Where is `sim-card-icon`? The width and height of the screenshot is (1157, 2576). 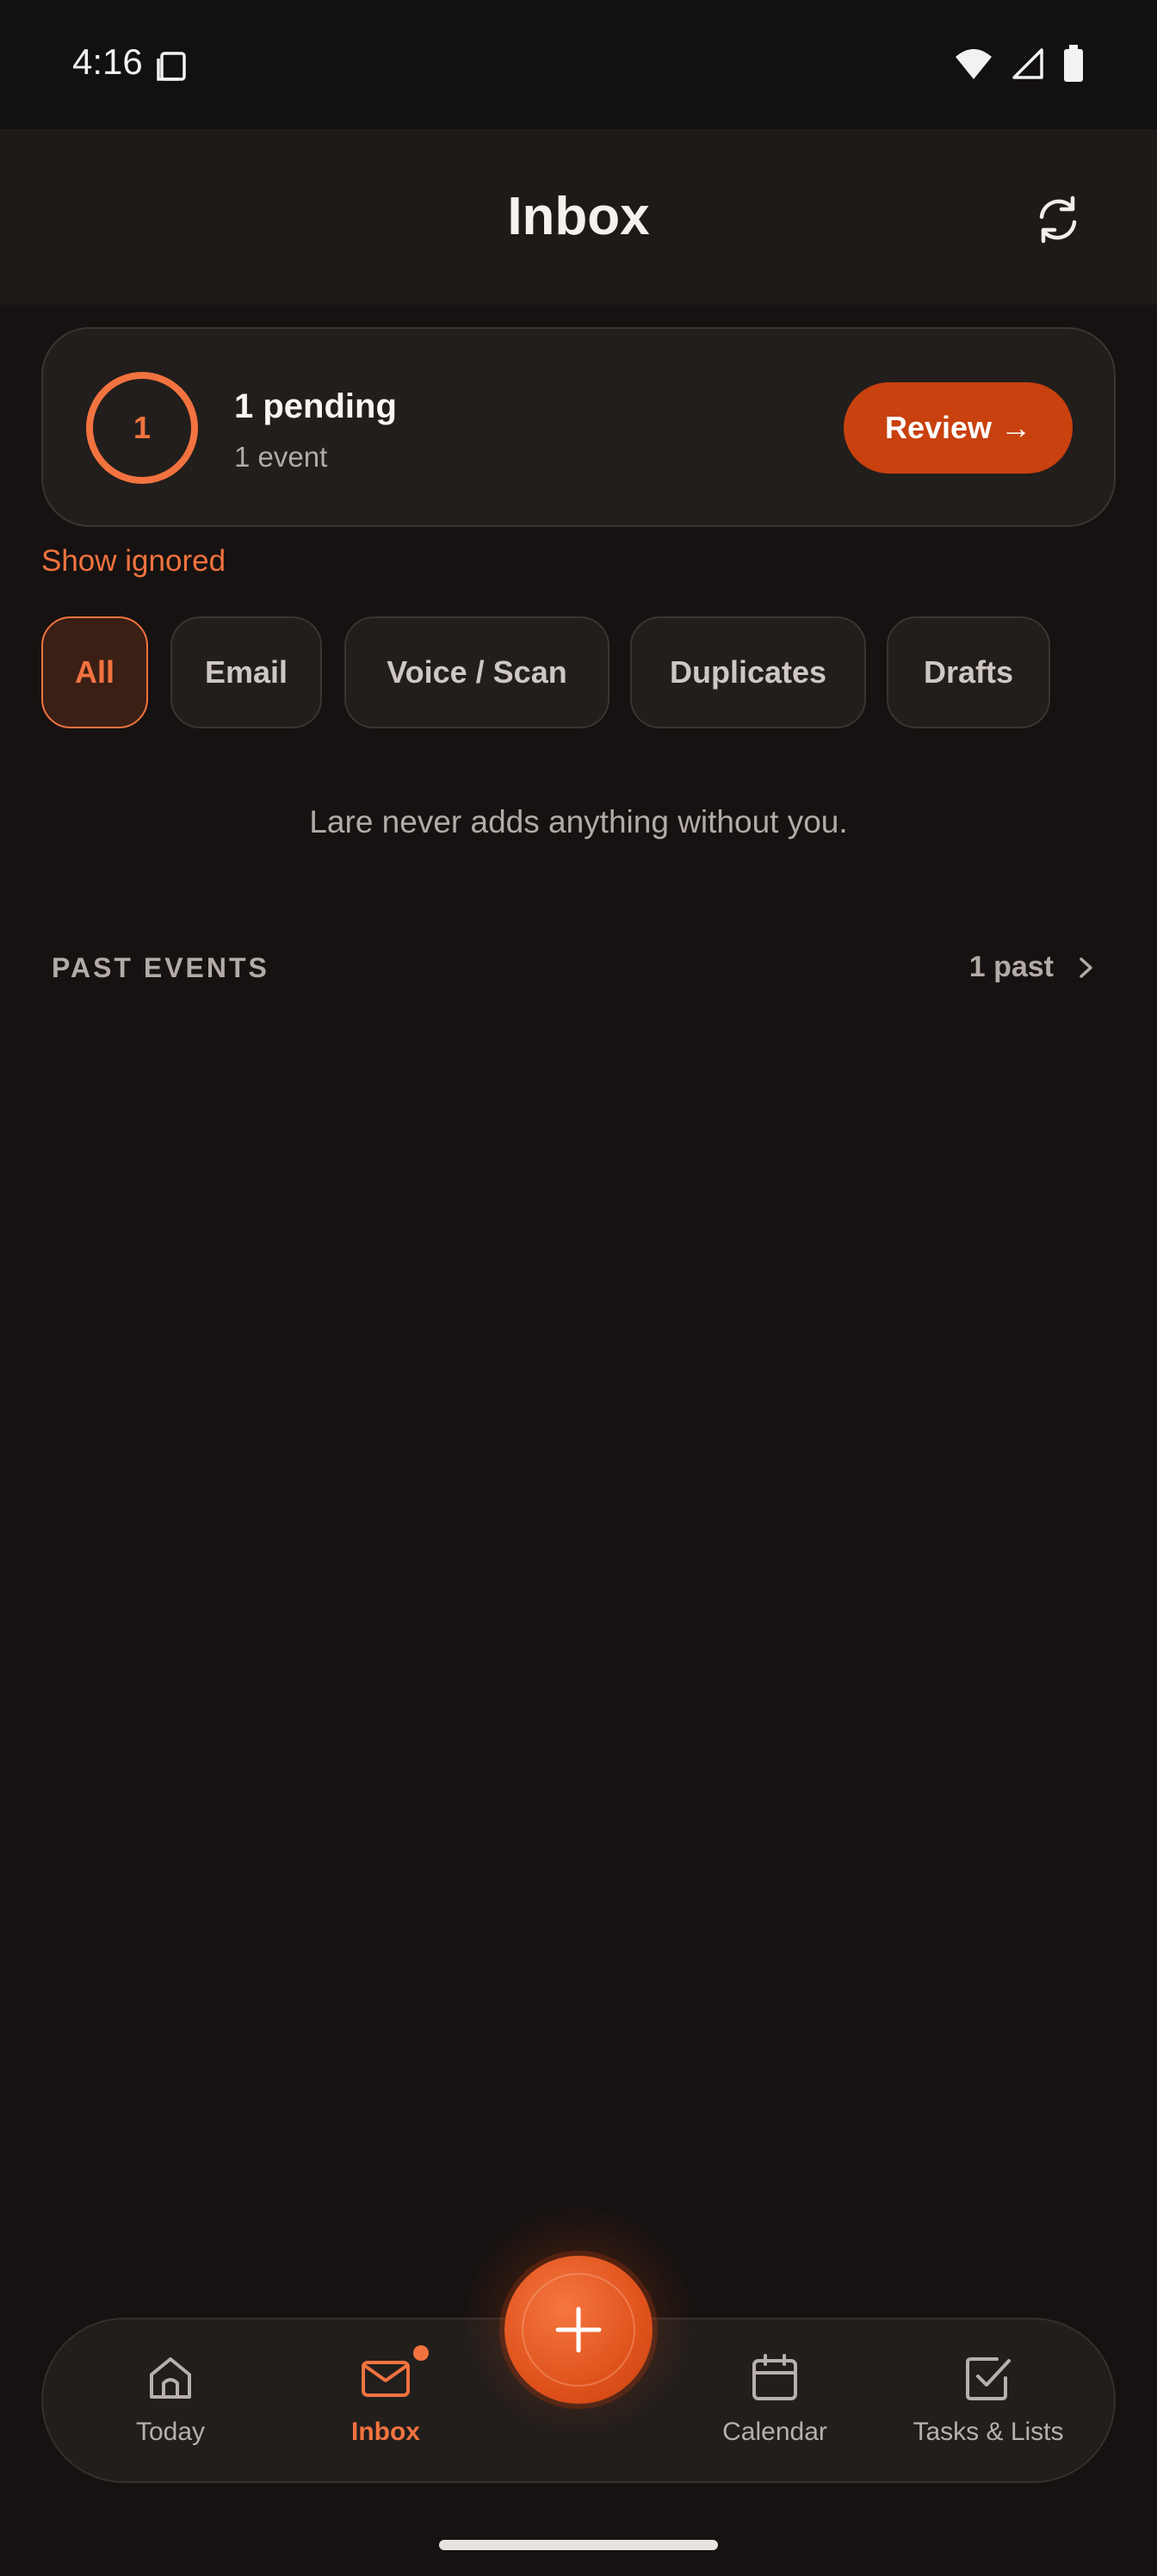 sim-card-icon is located at coordinates (172, 67).